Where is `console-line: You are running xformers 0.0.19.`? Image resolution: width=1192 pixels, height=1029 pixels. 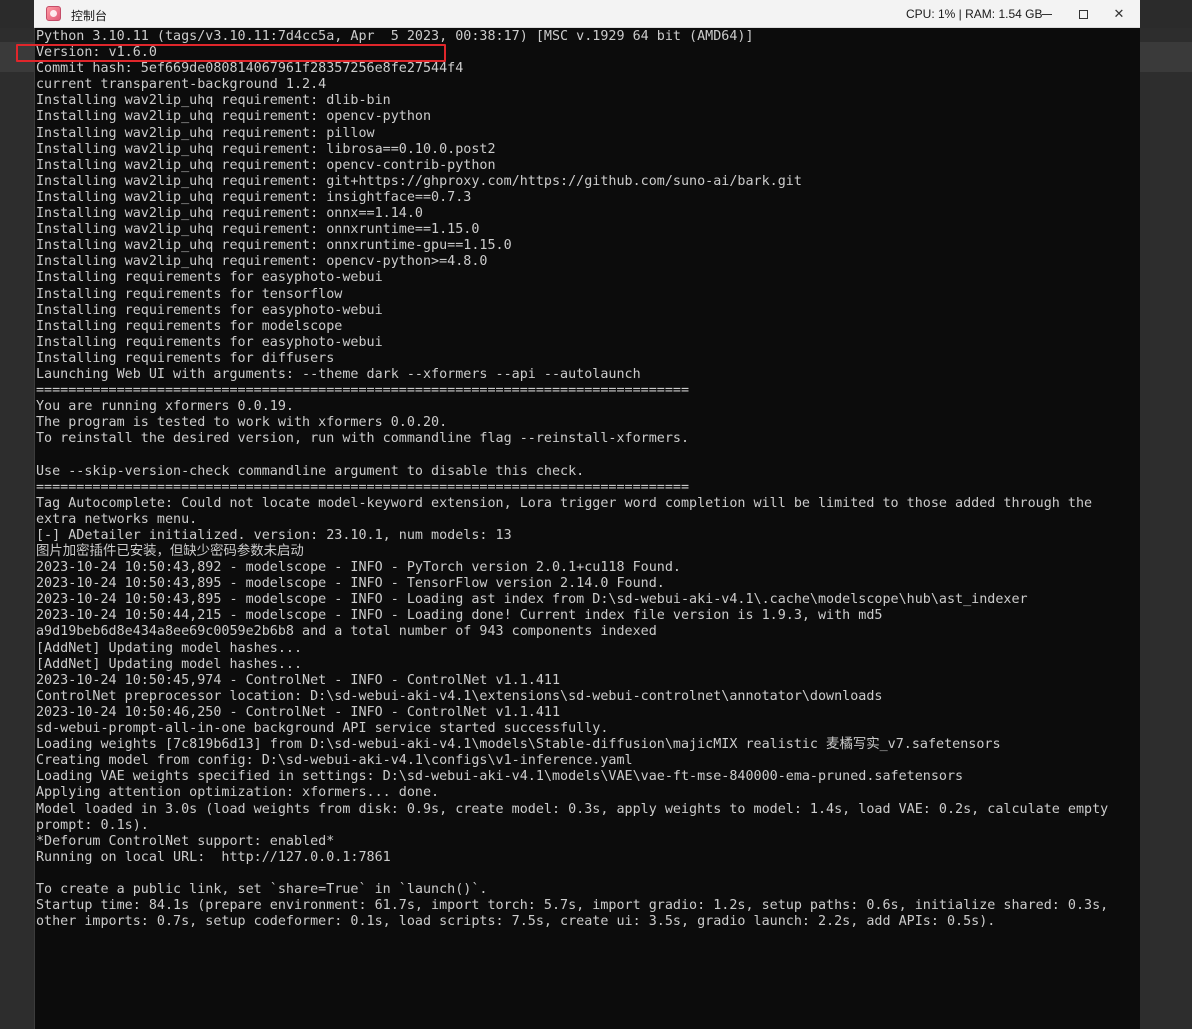
console-line: You are running xformers 0.0.19. is located at coordinates (165, 407).